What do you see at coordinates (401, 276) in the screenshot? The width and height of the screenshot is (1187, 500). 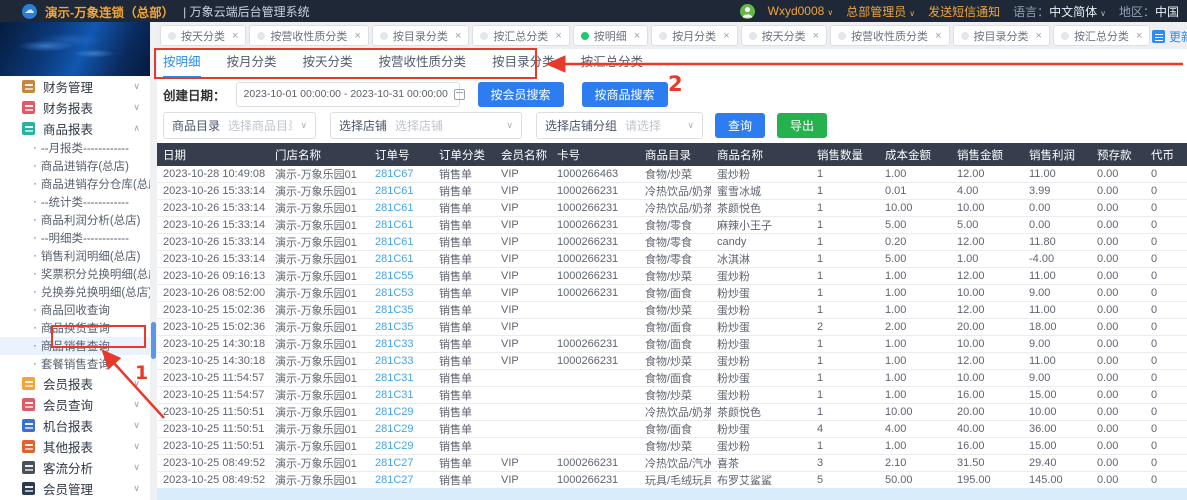 I see `order-link: 281C55` at bounding box center [401, 276].